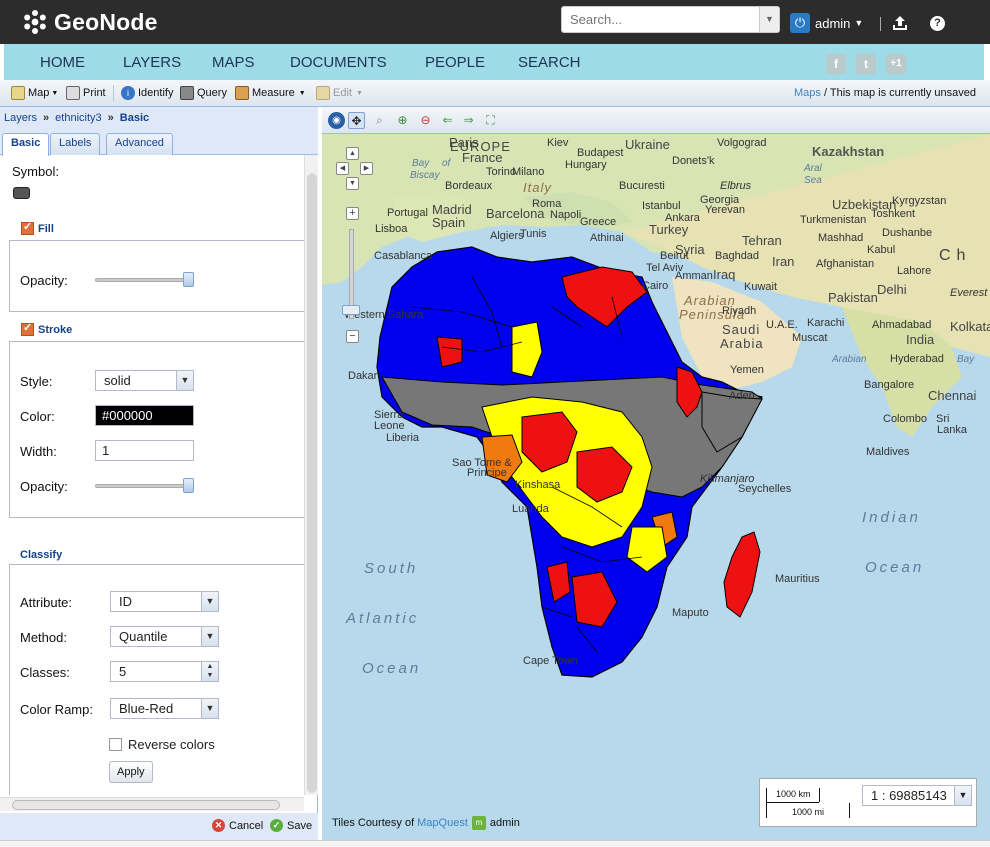 This screenshot has width=990, height=847. I want to click on search-box: ▼, so click(670, 19).